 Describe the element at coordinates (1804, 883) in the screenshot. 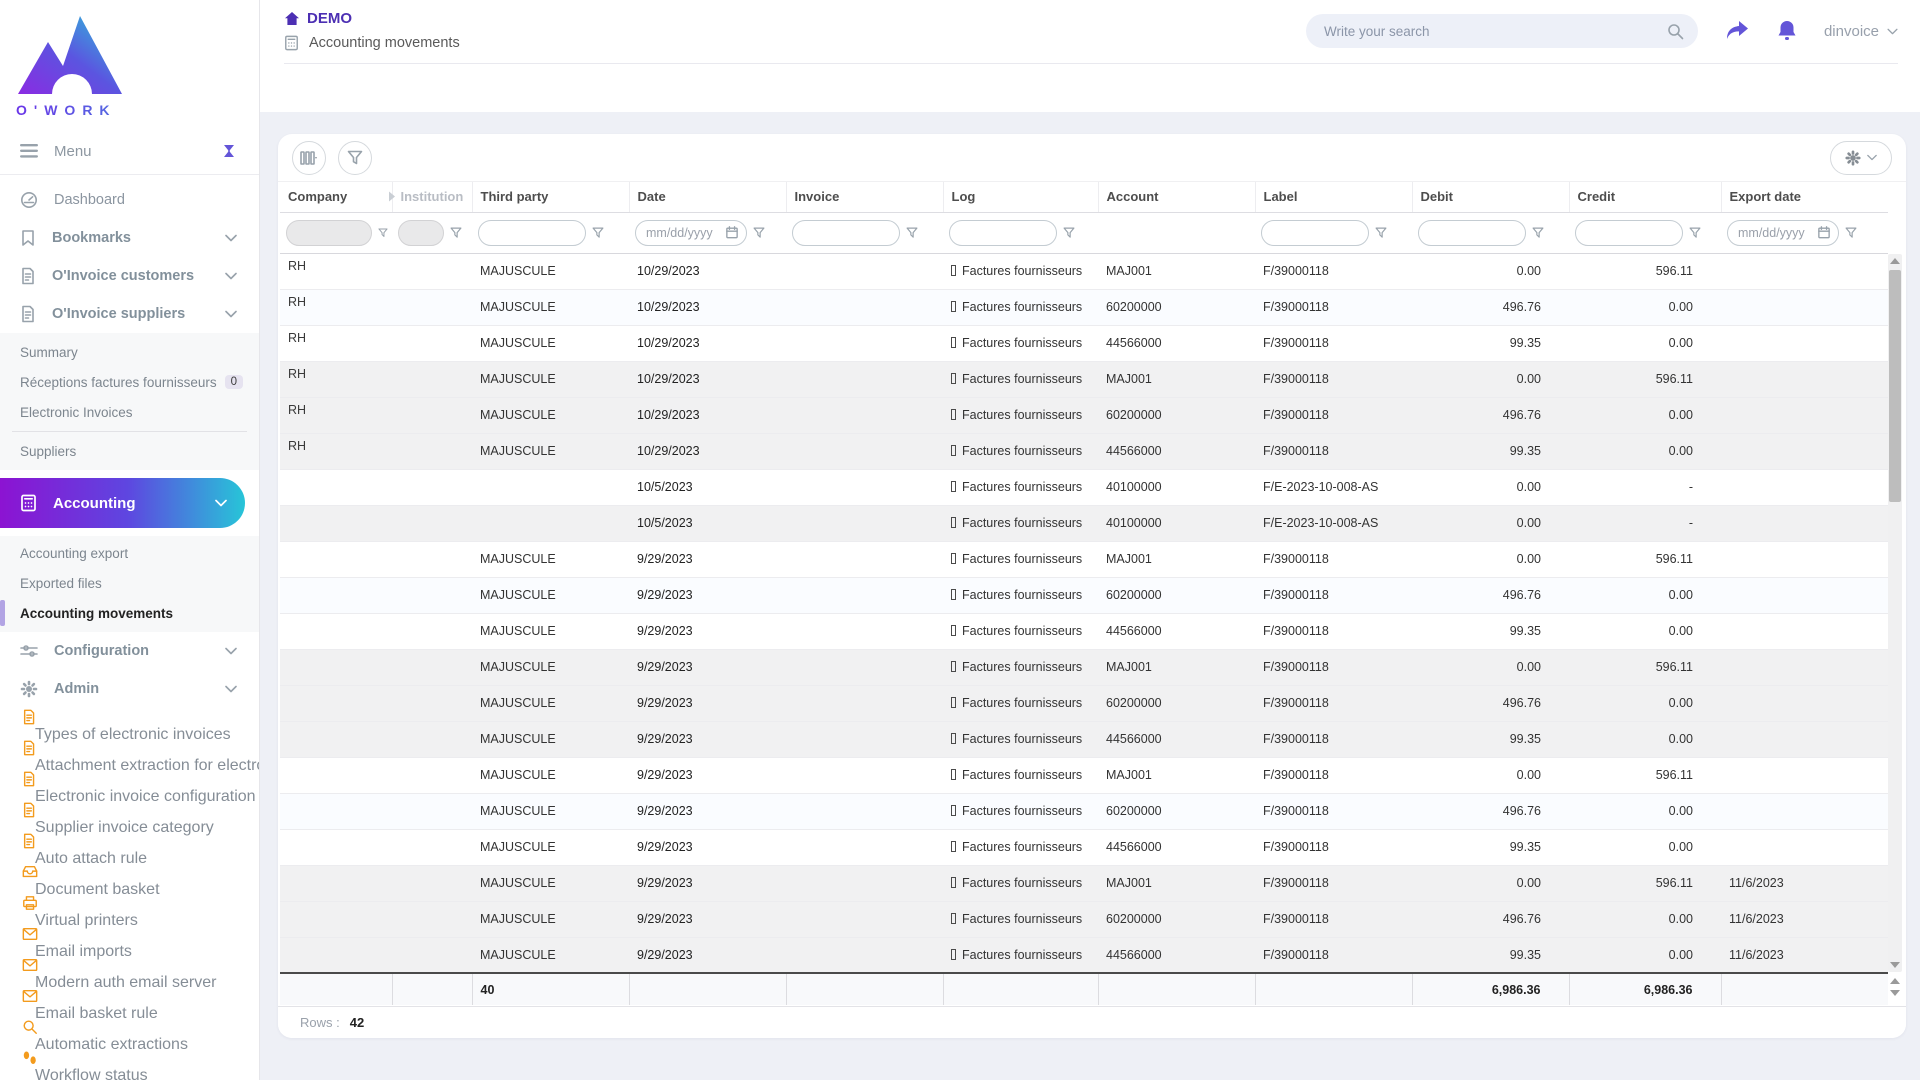

I see `cell-export-date: 11/6/2023` at that location.